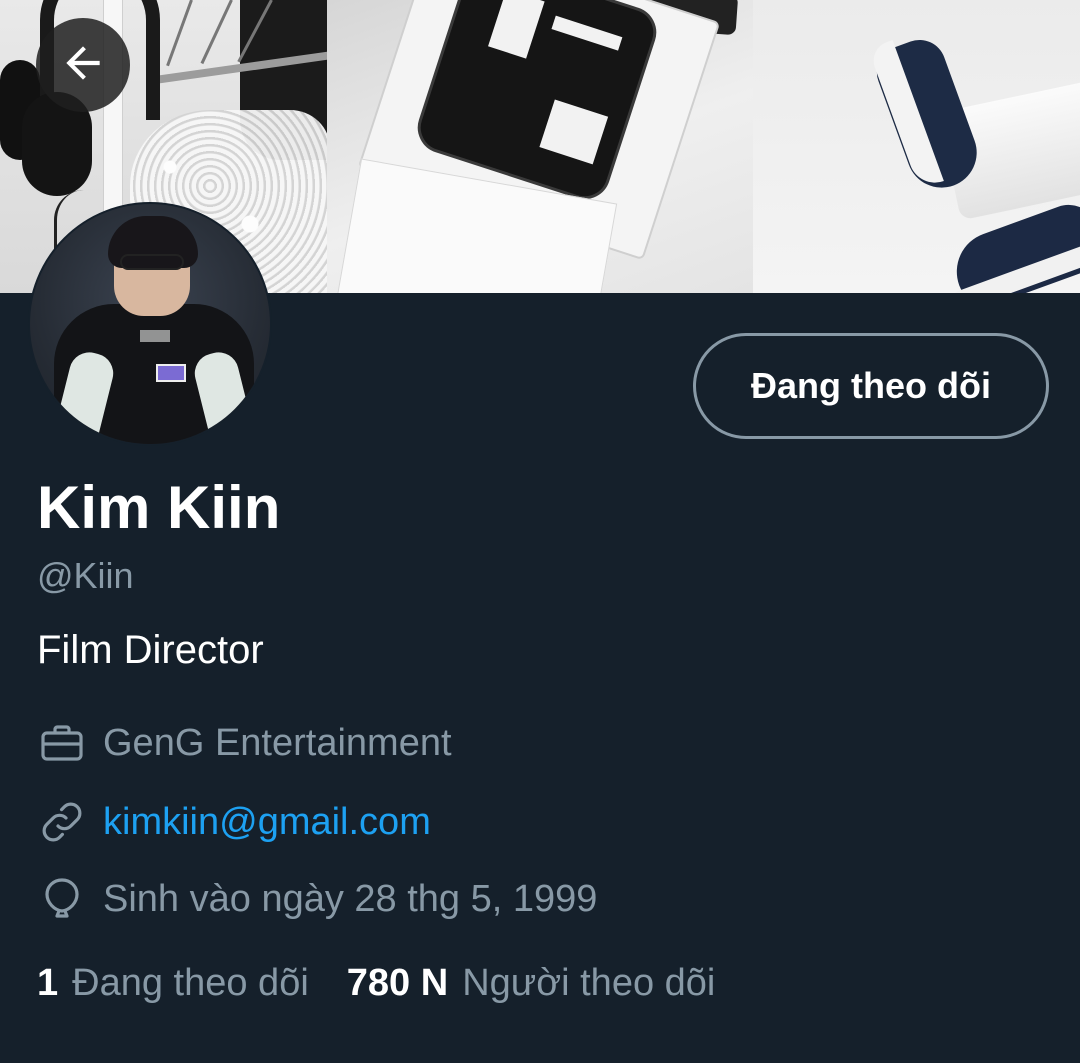 The width and height of the screenshot is (1080, 1063). I want to click on banner-photo-phone-case, so click(540, 146).